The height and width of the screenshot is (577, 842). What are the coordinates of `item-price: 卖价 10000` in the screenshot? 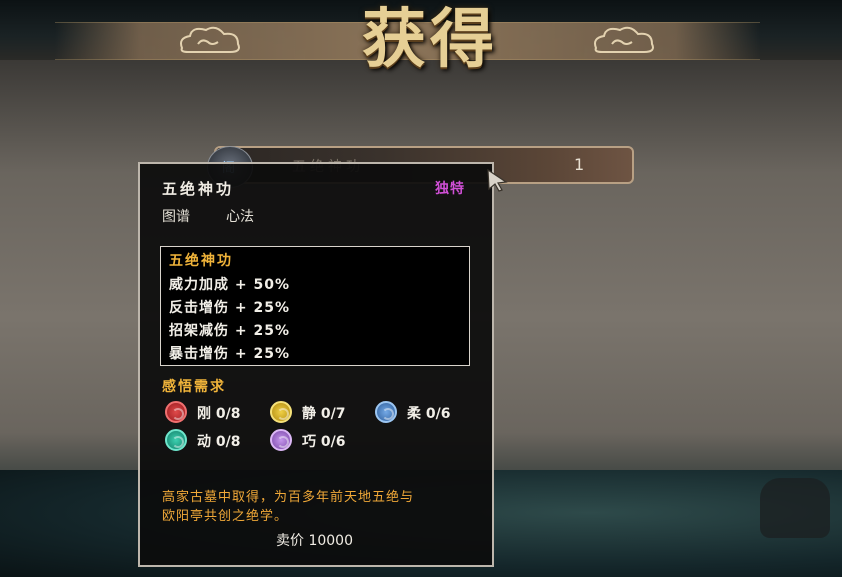 It's located at (314, 541).